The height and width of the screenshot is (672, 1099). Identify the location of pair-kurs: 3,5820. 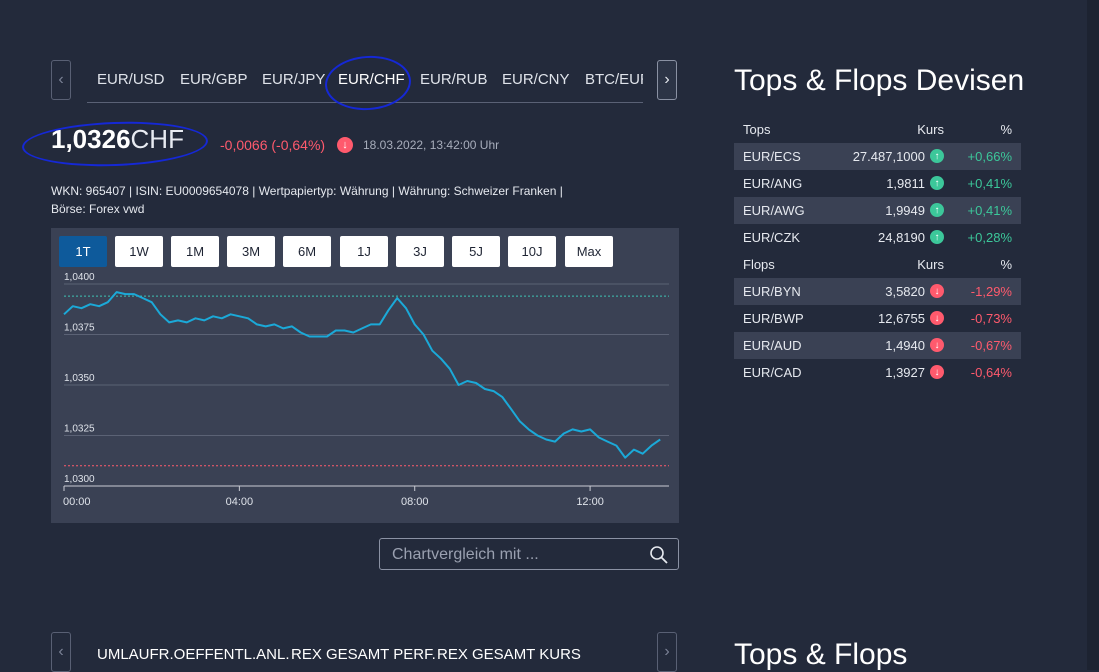
(905, 291).